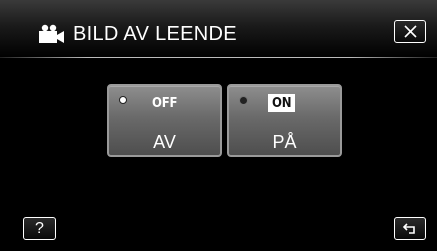 The width and height of the screenshot is (437, 251). I want to click on option-off-label: AV, so click(164, 142).